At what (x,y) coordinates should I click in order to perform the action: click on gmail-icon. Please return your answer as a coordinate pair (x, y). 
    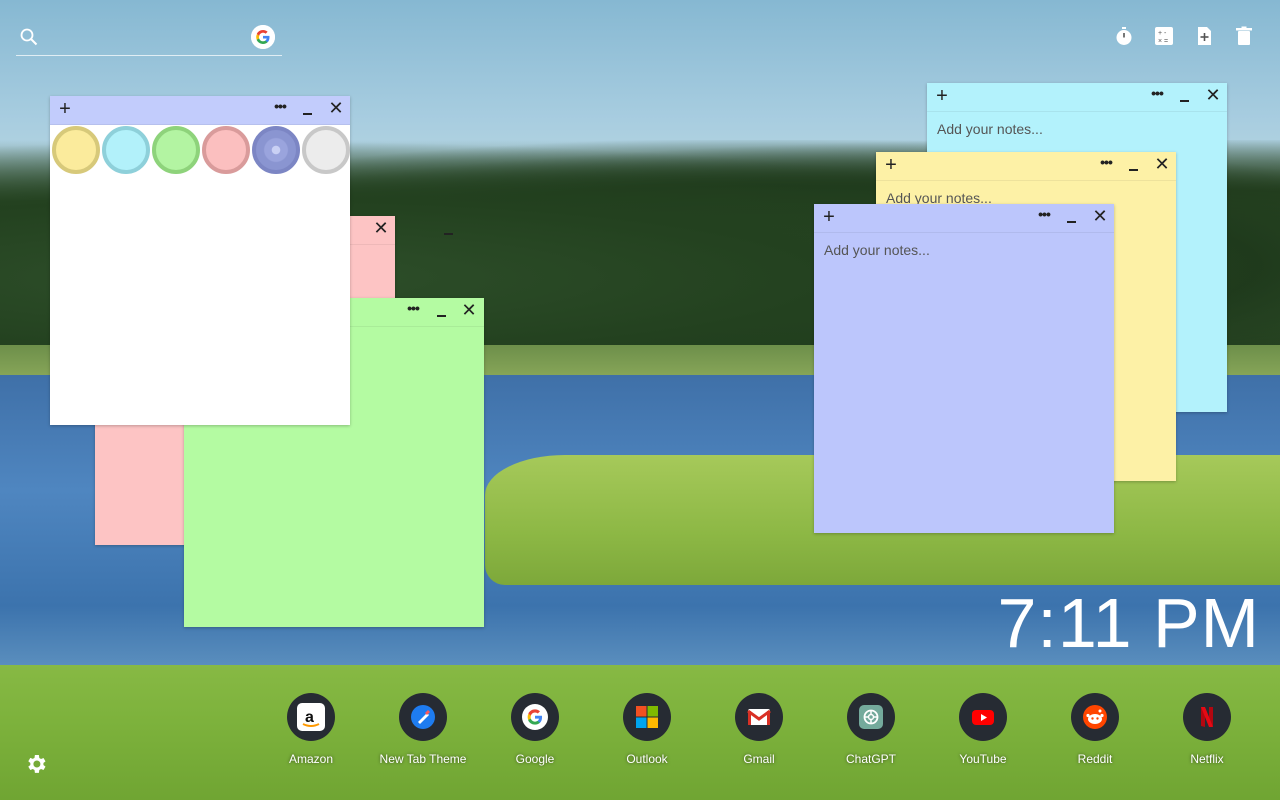
    Looking at the image, I should click on (759, 717).